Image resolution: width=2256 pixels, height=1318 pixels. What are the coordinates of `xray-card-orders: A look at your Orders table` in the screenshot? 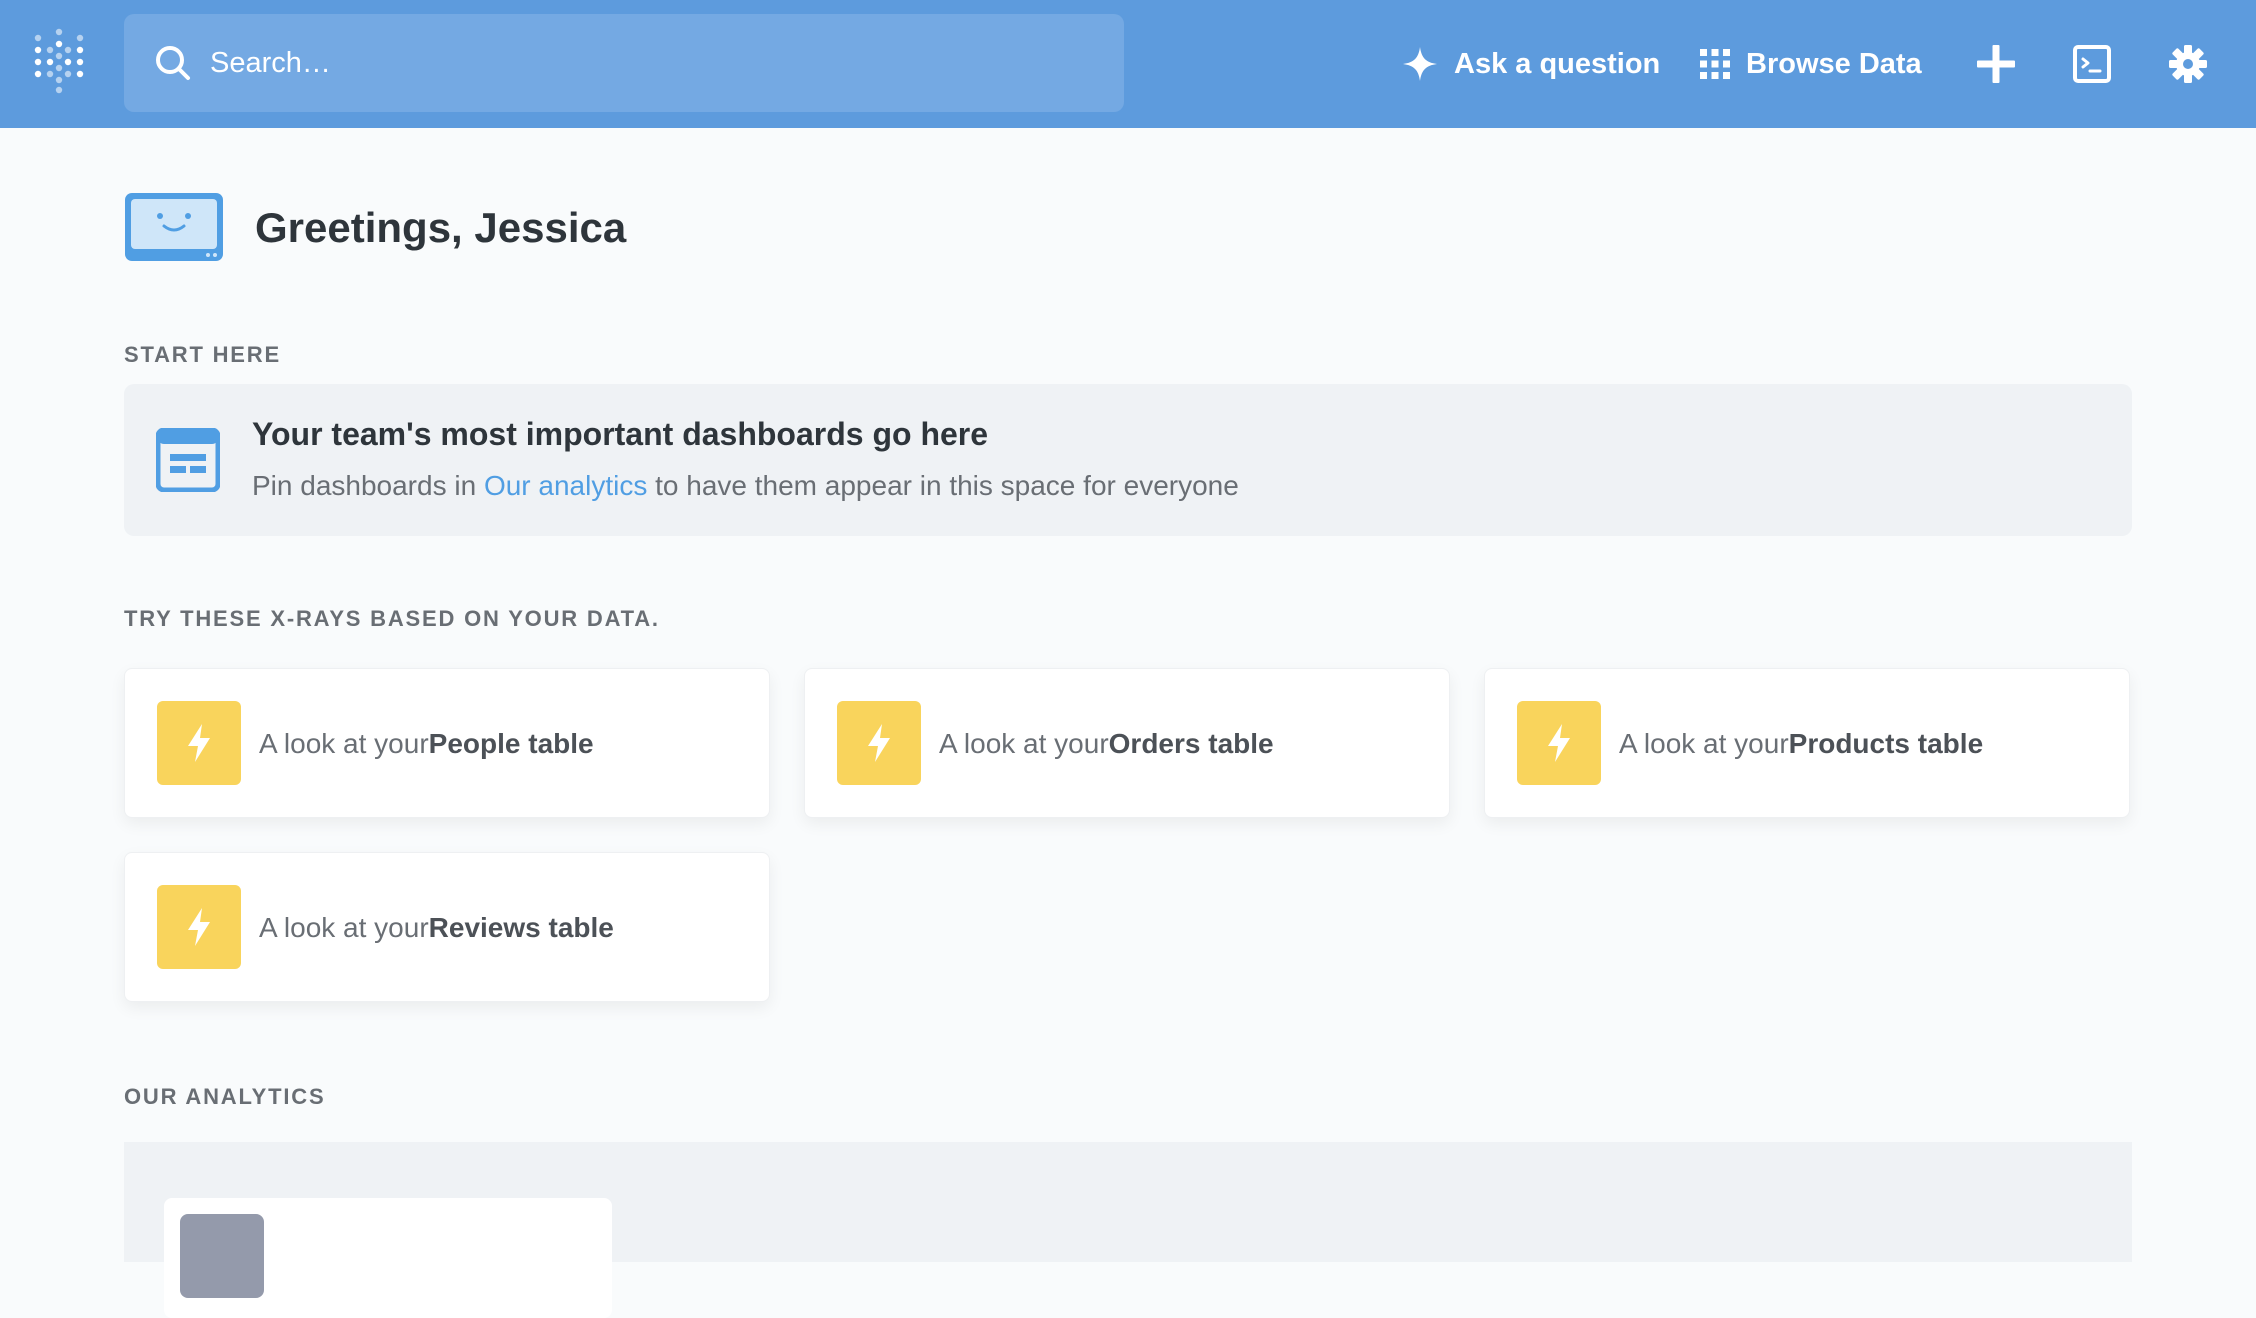 It's located at (1127, 743).